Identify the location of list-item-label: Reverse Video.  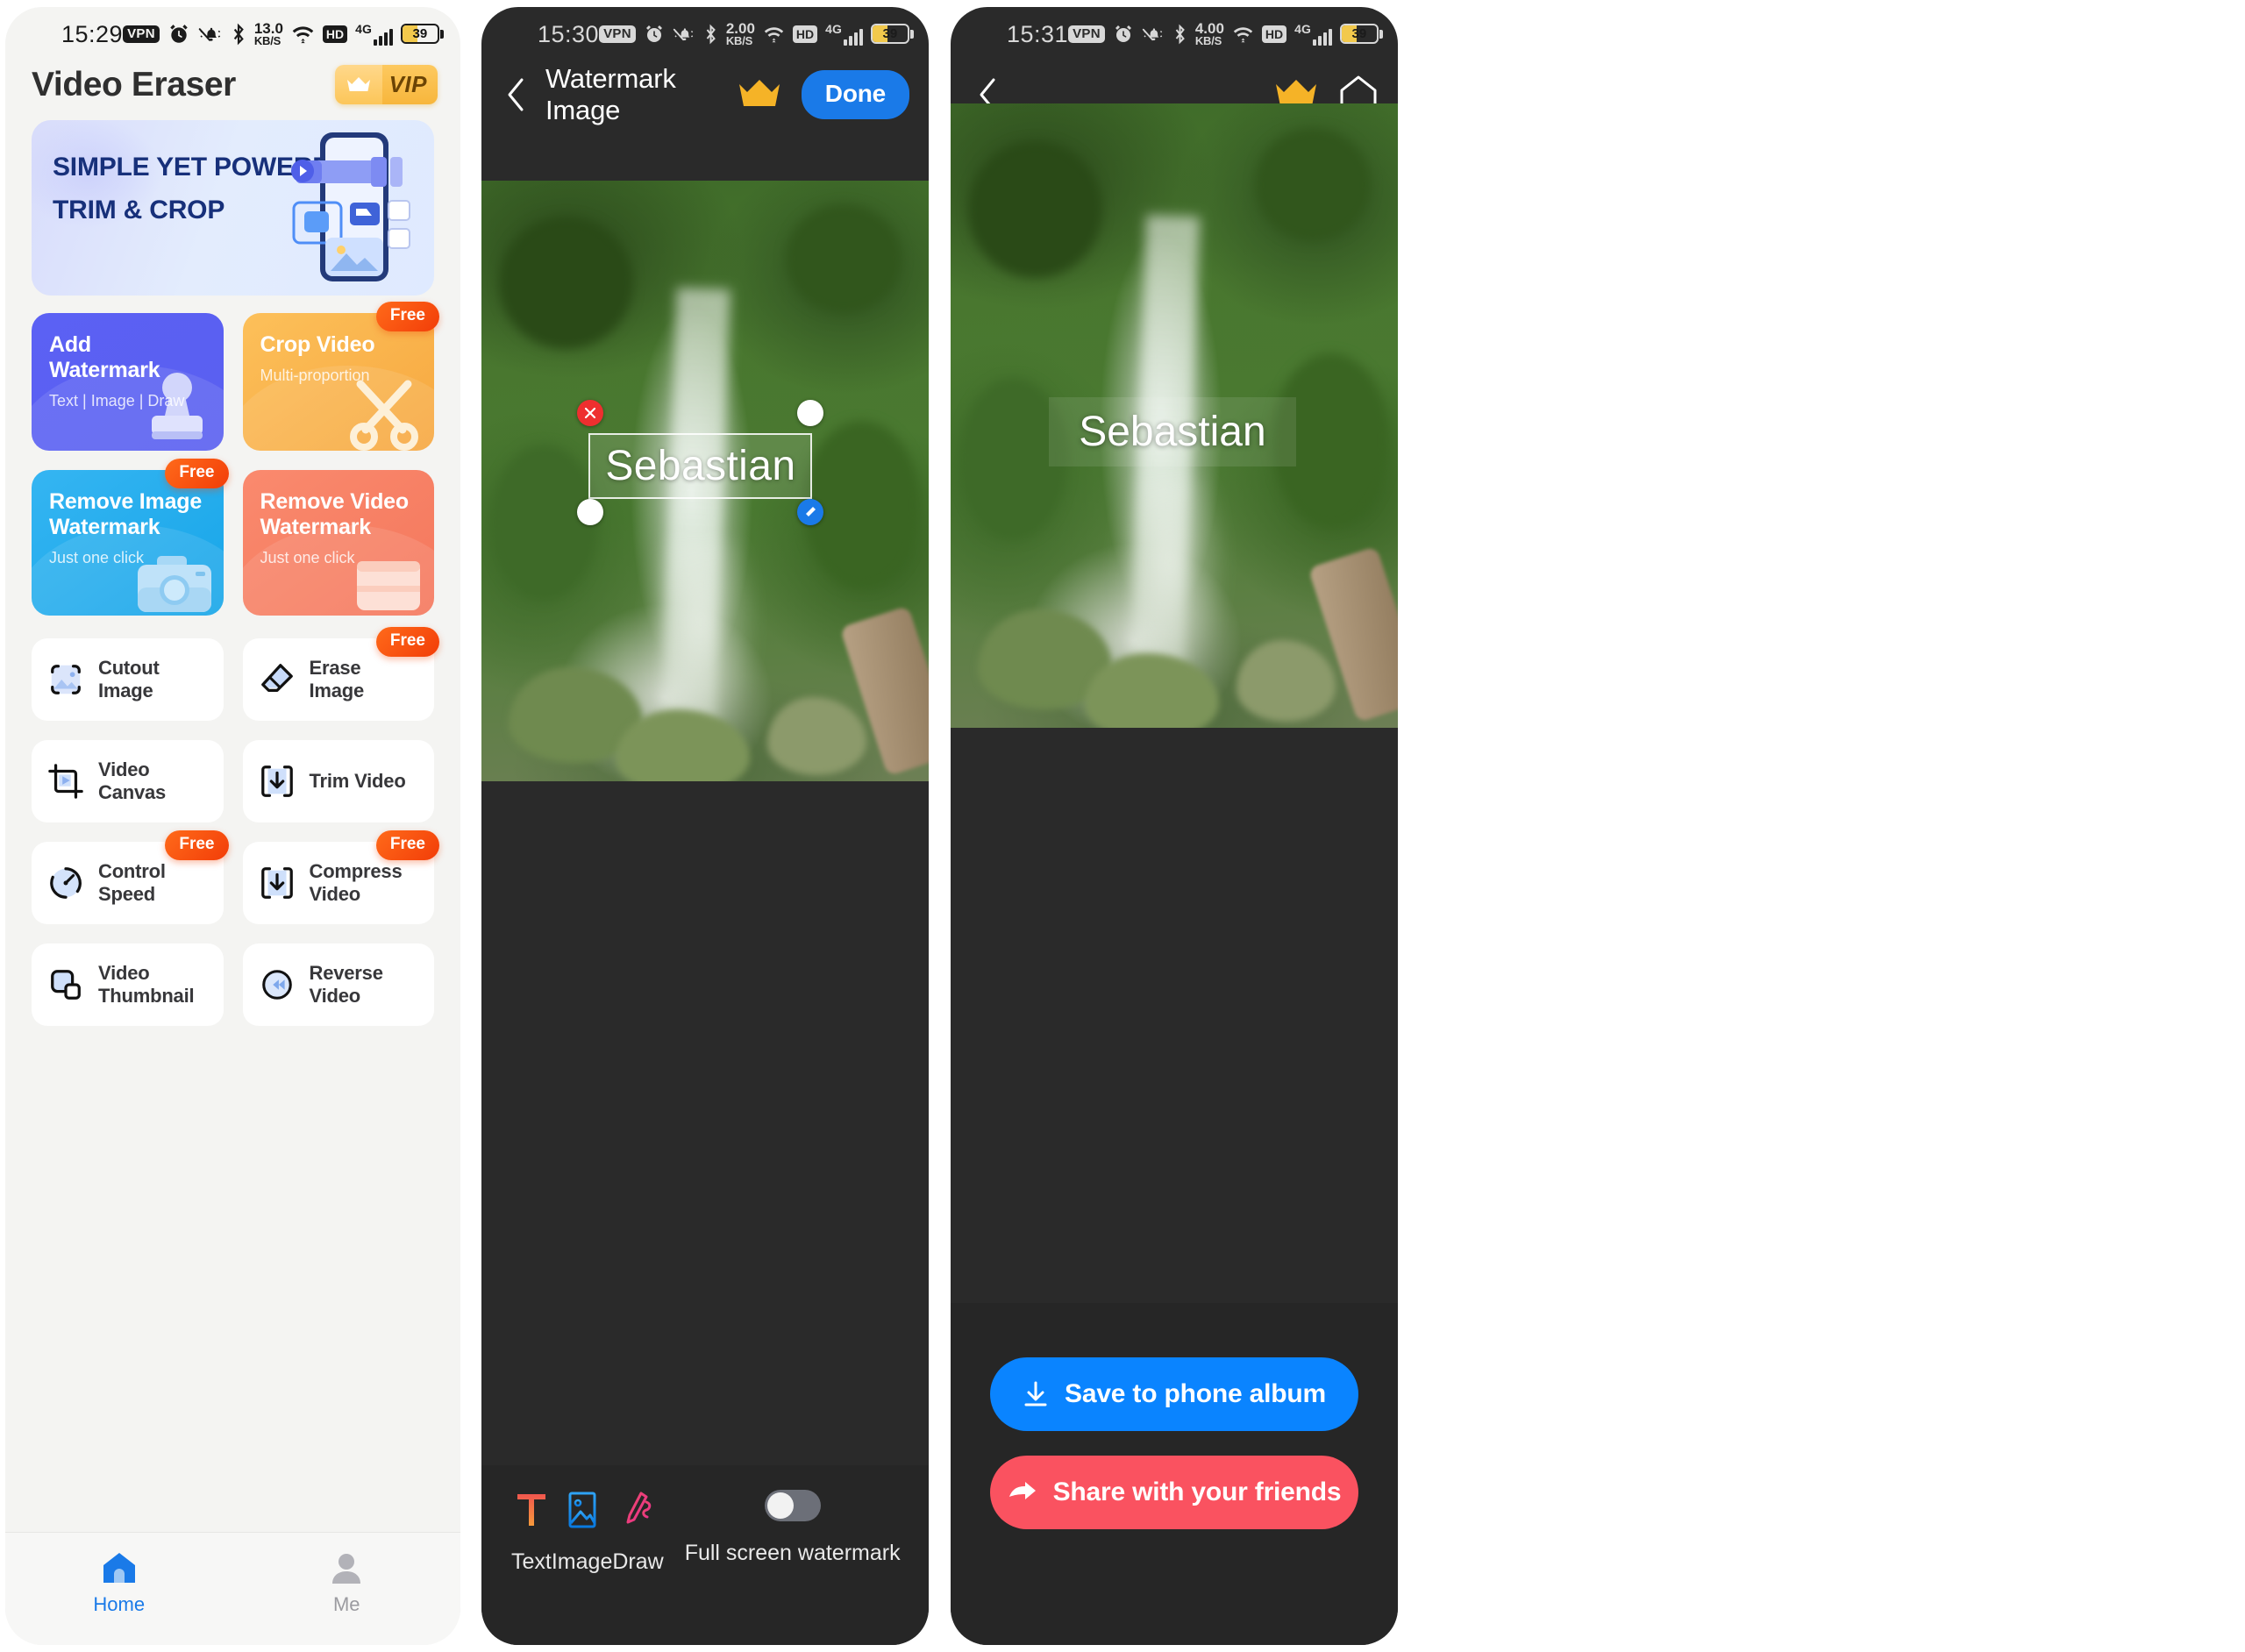
(346, 984).